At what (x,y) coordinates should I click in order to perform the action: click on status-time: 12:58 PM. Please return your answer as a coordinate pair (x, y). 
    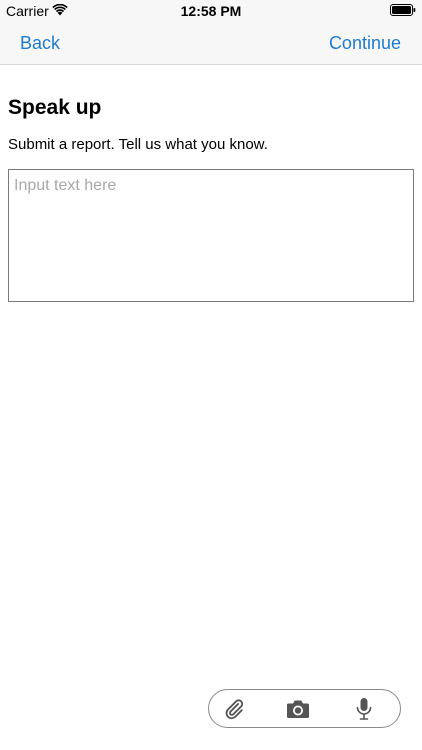
    Looking at the image, I should click on (211, 11).